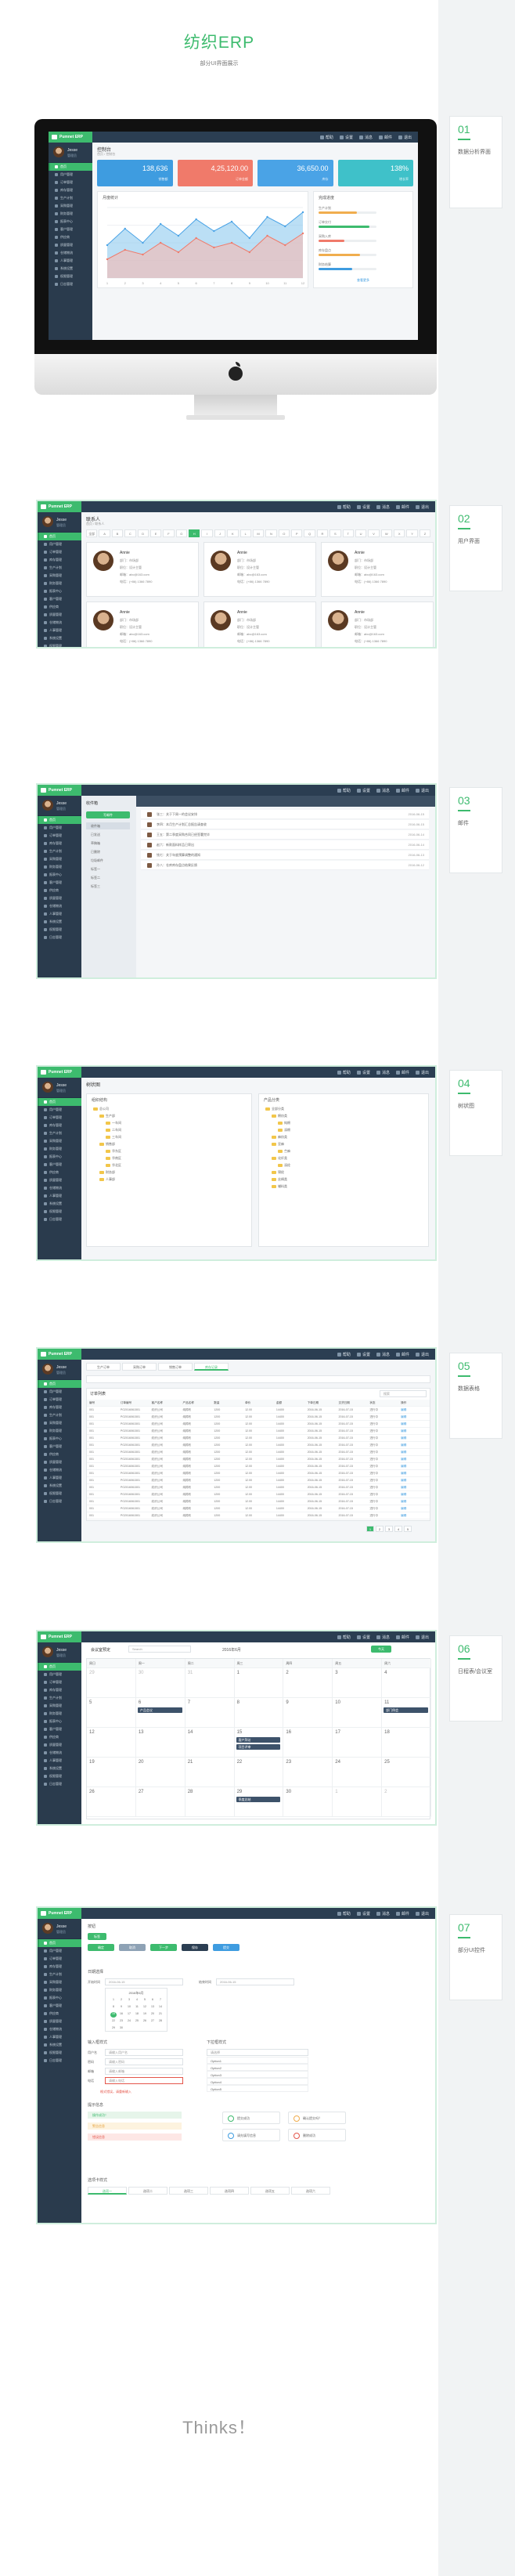  What do you see at coordinates (326, 137) in the screenshot?
I see `topbar-item: 帮助` at bounding box center [326, 137].